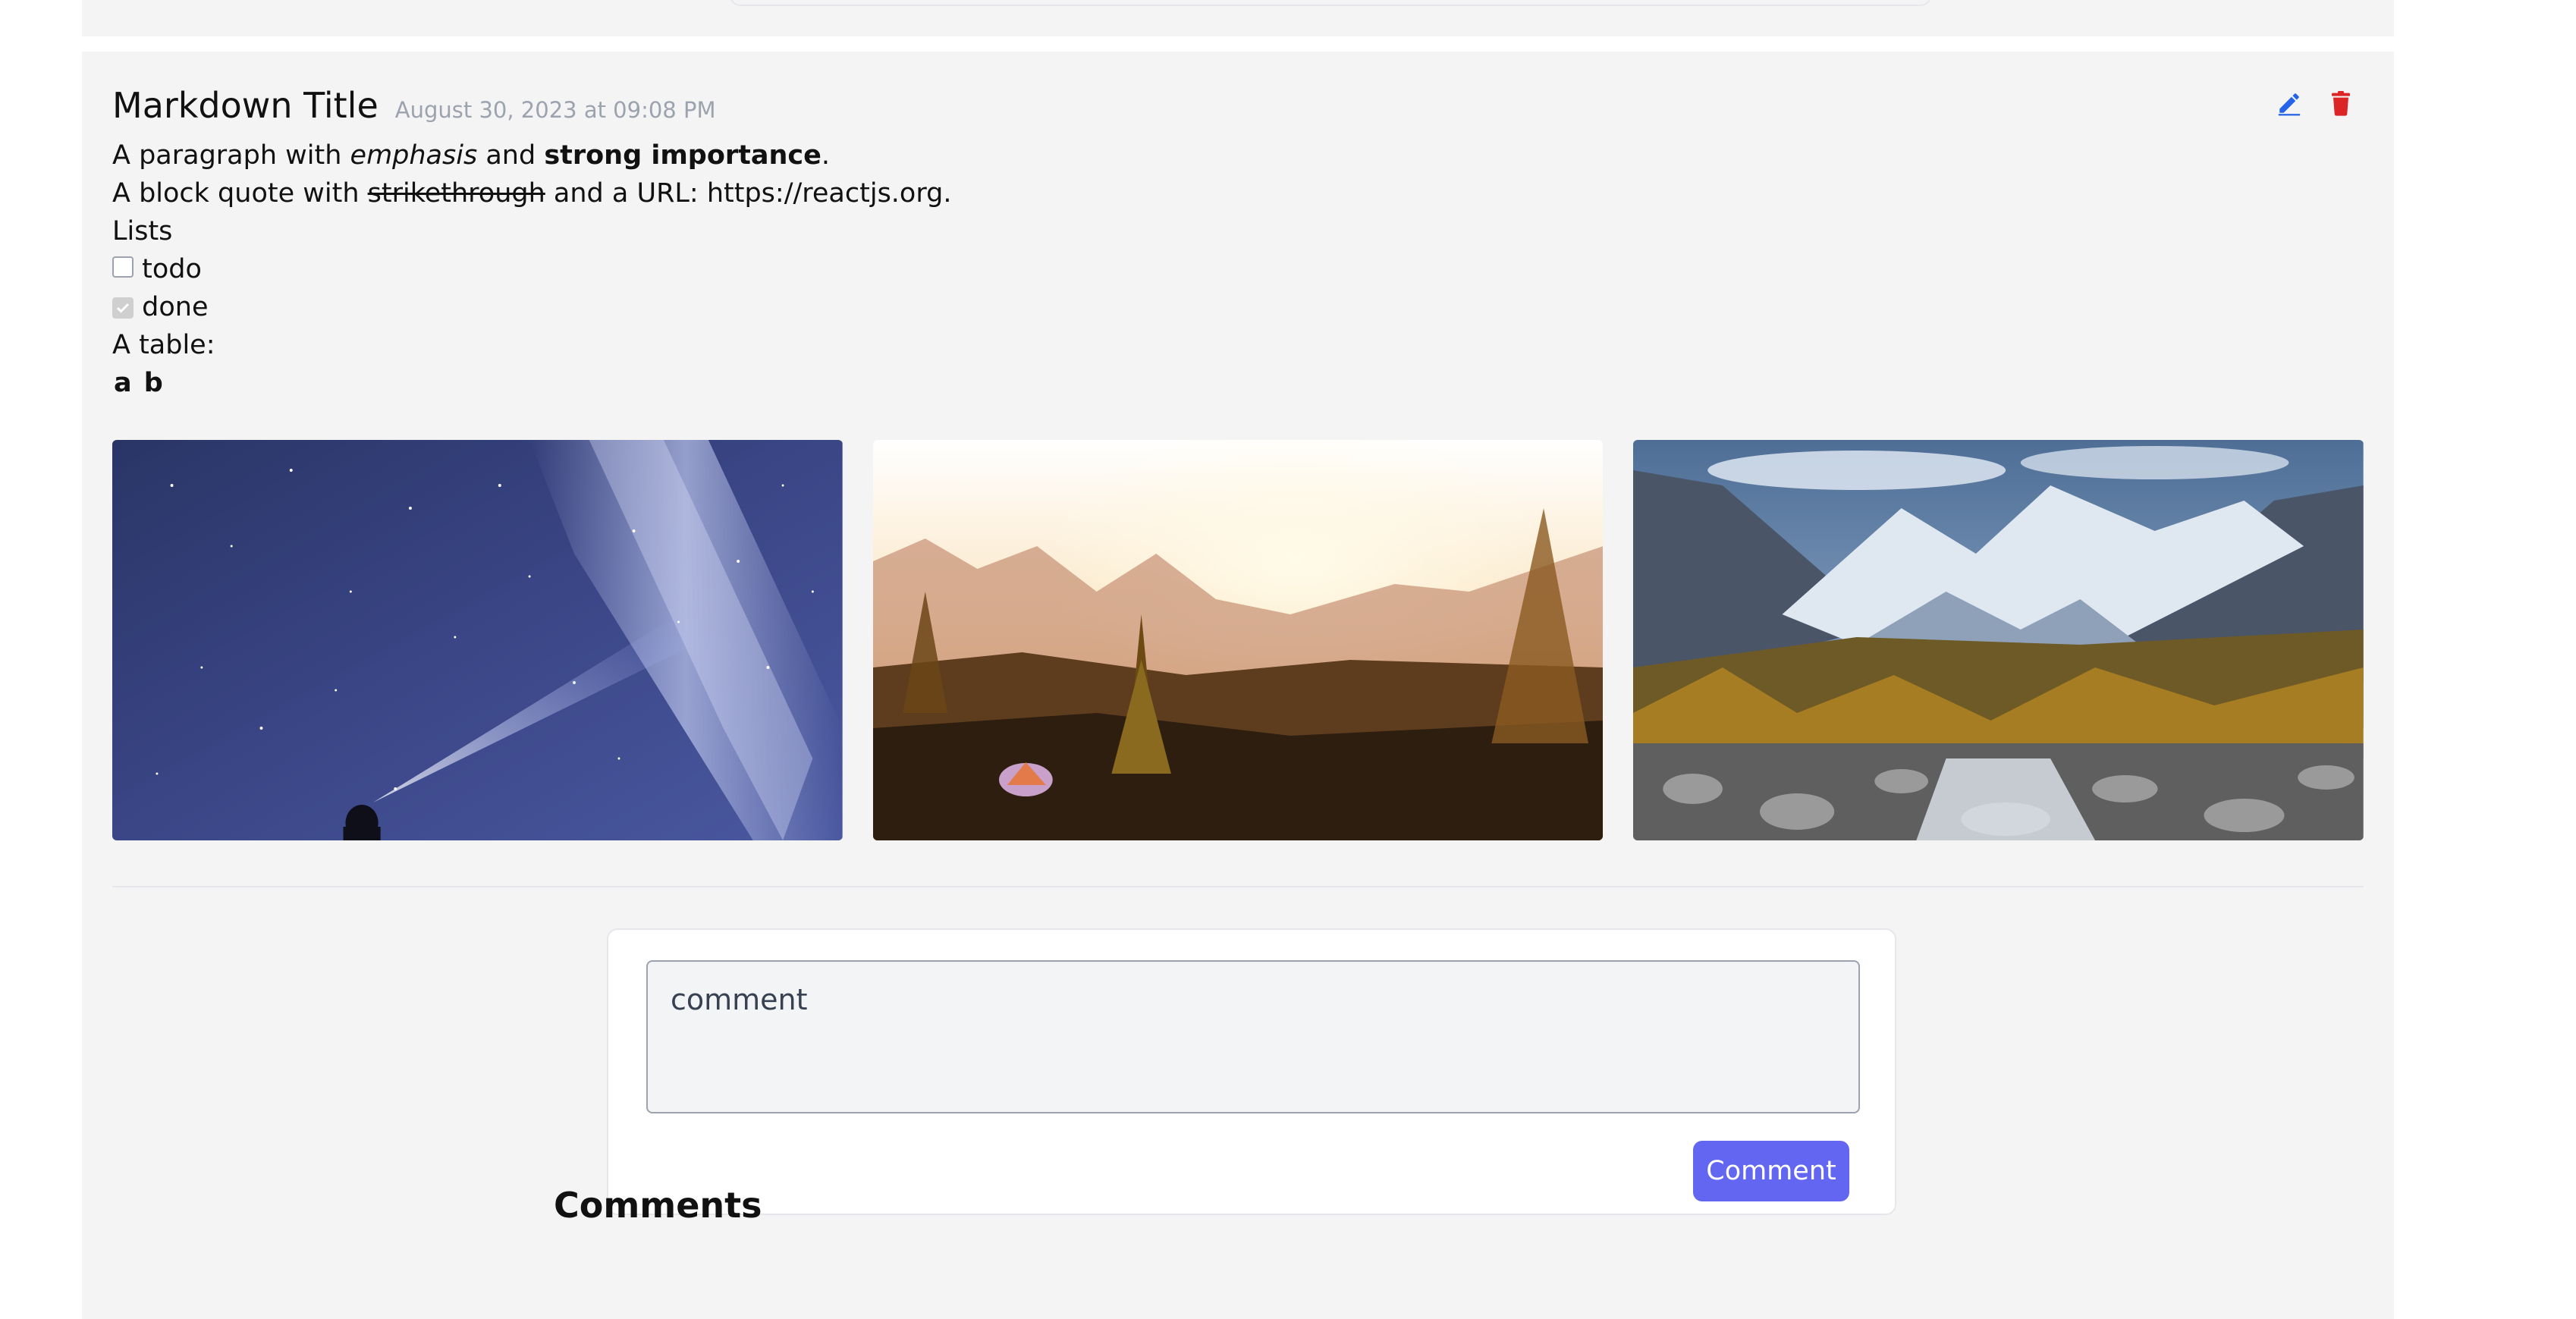  What do you see at coordinates (1238, 886) in the screenshot?
I see `section-divider` at bounding box center [1238, 886].